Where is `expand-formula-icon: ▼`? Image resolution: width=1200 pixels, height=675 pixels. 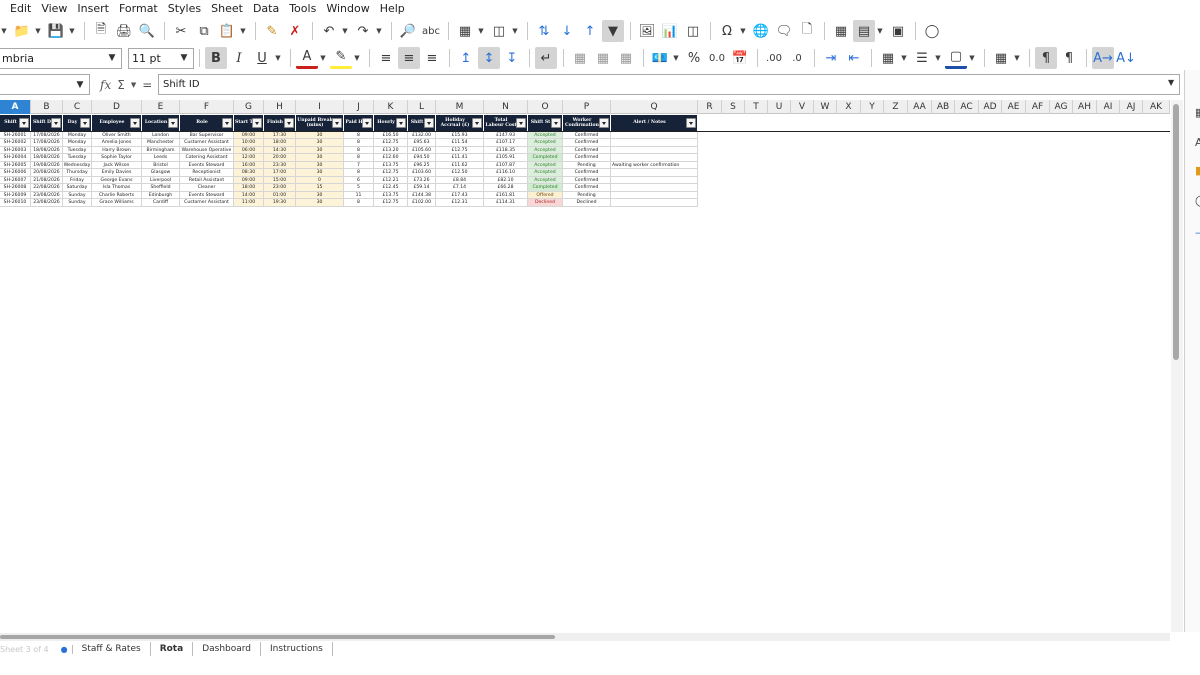 expand-formula-icon: ▼ is located at coordinates (1171, 82).